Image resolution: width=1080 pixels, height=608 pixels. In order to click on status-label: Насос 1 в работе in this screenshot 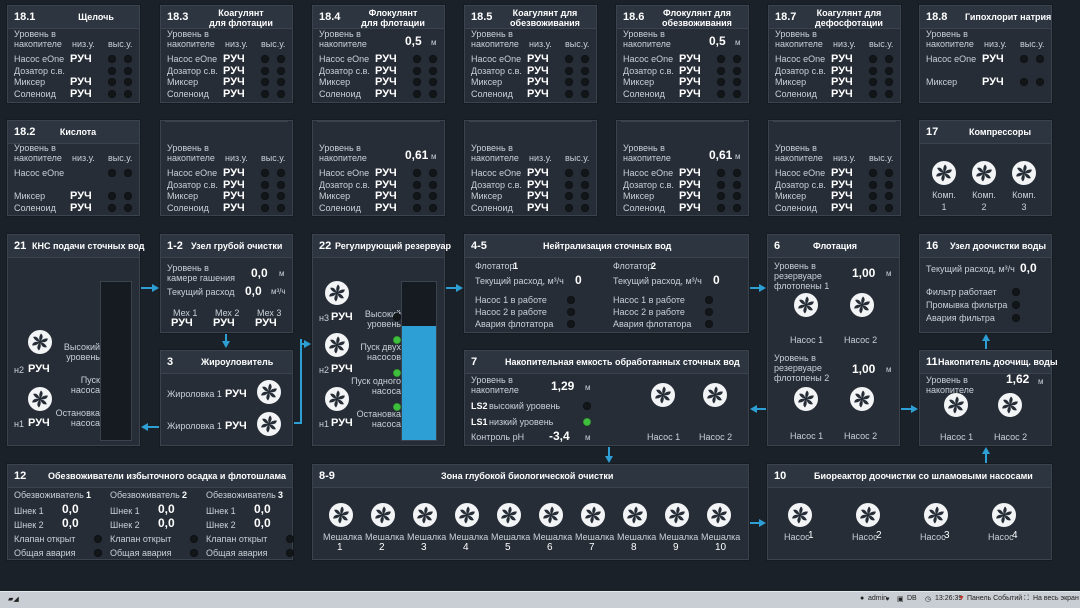, I will do `click(511, 300)`.